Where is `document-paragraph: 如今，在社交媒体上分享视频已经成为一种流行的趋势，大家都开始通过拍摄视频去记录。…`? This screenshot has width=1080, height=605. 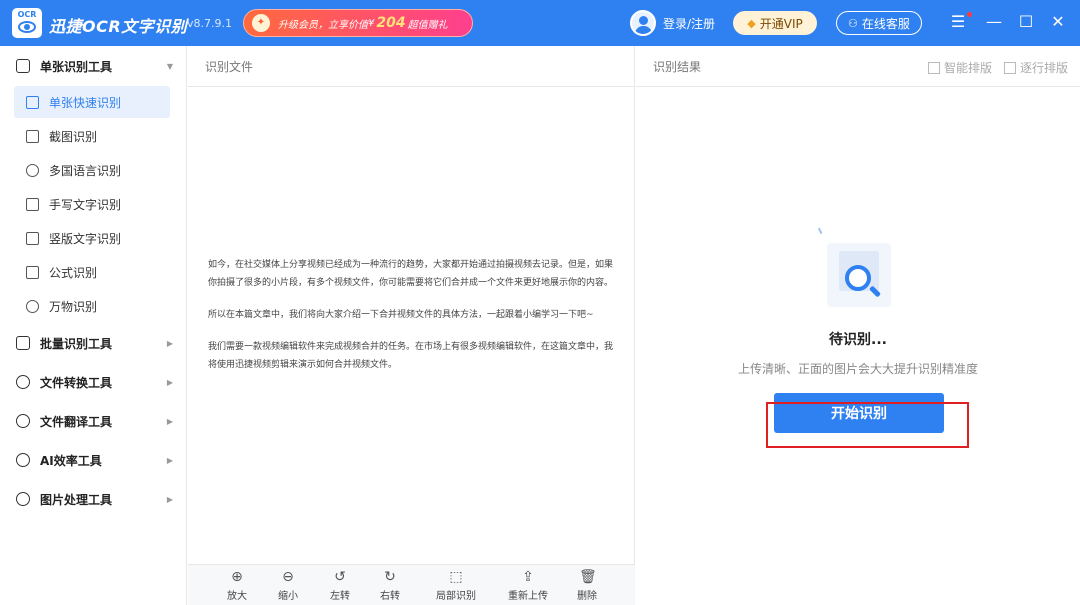 document-paragraph: 如今，在社交媒体上分享视频已经成为一种流行的趋势，大家都开始通过拍摄视频去记录。… is located at coordinates (411, 274).